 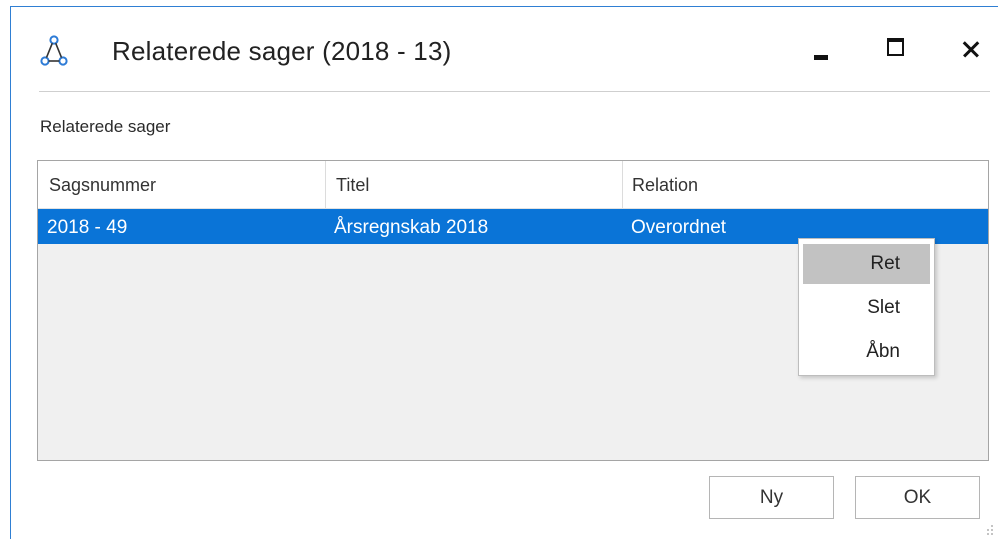 I want to click on grid-header: Sagsnummer Titel Relation, so click(x=513, y=185).